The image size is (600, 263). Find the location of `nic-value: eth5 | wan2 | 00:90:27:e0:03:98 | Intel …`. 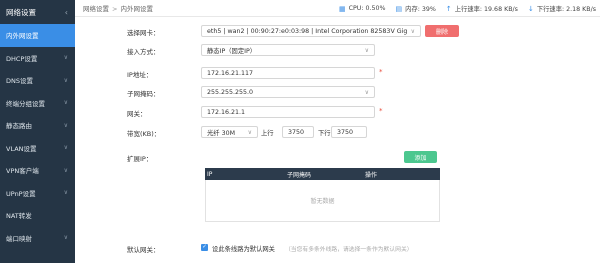

nic-value: eth5 | wan2 | 00:90:27:e0:03:98 | Intel … is located at coordinates (307, 31).